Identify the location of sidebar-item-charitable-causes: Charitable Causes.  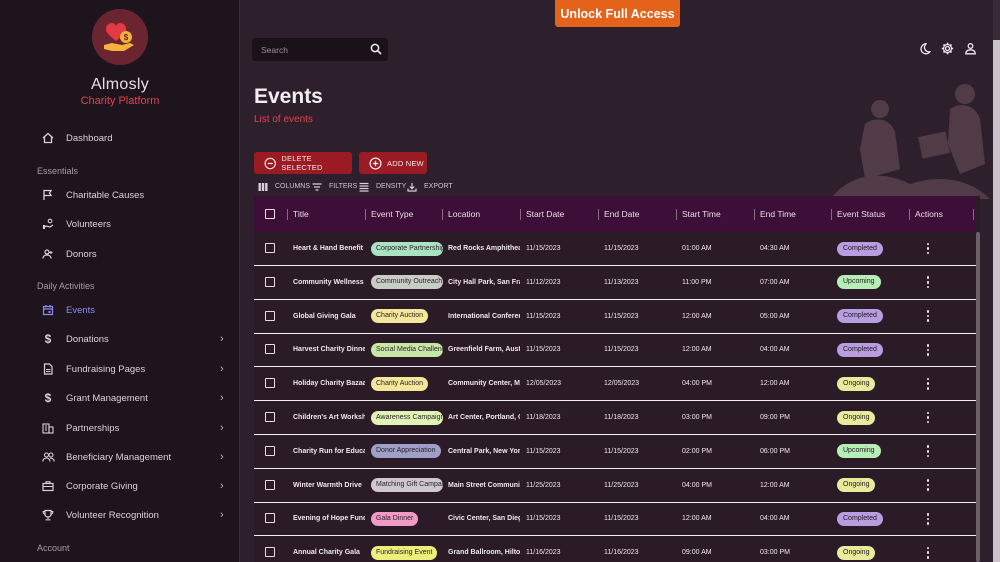
(120, 195).